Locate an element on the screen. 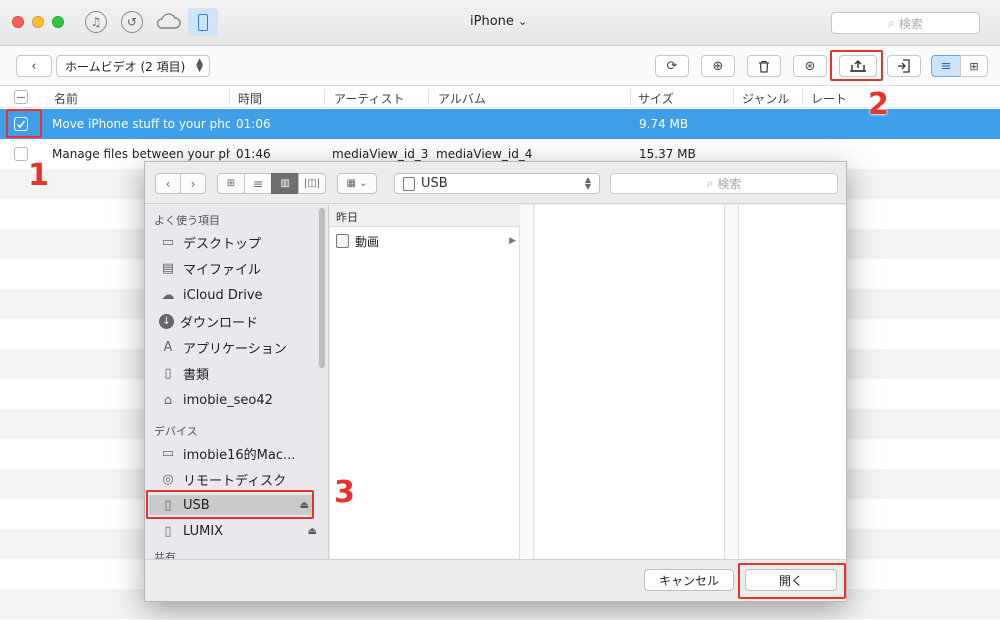 The height and width of the screenshot is (620, 1000). desktop-icon: ▭ is located at coordinates (168, 242).